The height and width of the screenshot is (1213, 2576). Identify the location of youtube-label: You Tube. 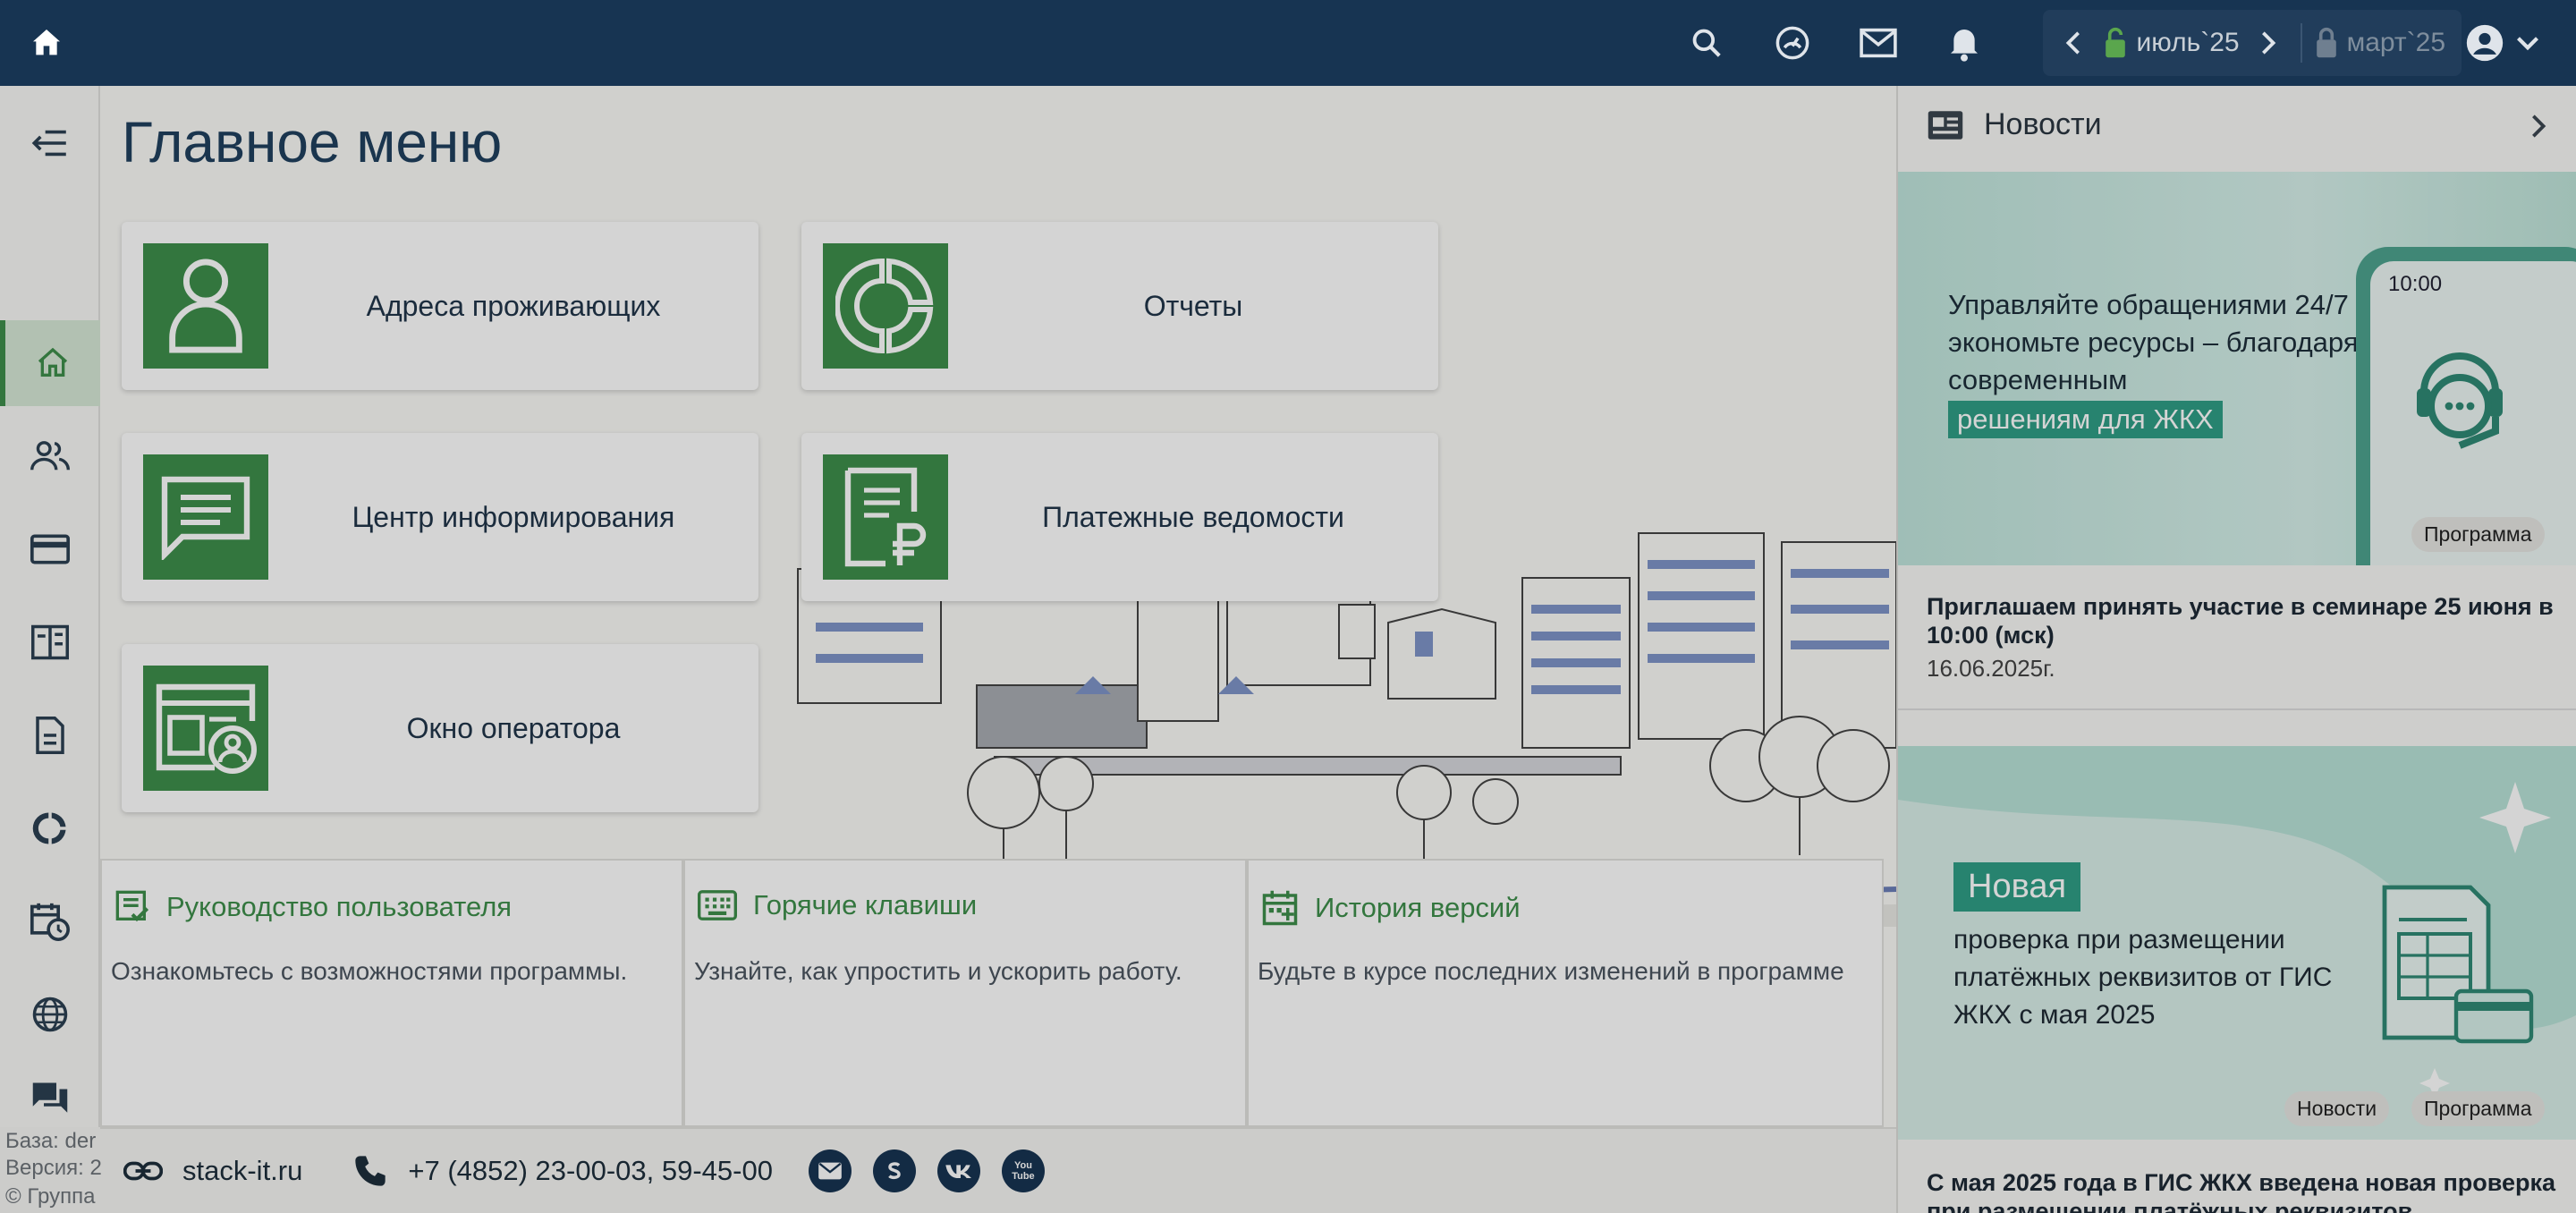
(1023, 1171).